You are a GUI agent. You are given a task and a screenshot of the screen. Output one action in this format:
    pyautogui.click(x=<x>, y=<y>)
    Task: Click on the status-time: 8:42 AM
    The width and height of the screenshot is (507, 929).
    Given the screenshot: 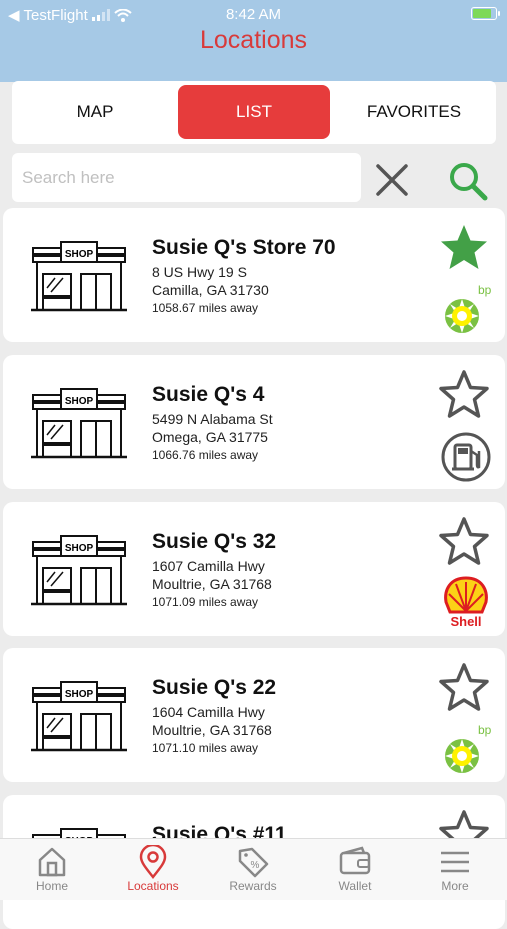 What is the action you would take?
    pyautogui.click(x=253, y=14)
    